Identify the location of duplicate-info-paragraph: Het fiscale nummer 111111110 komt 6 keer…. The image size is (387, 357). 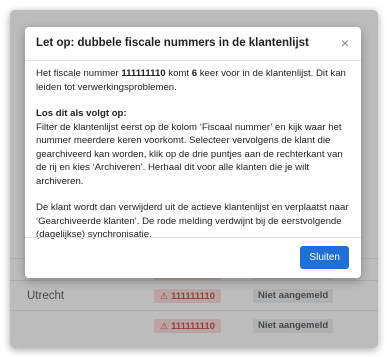
(191, 80).